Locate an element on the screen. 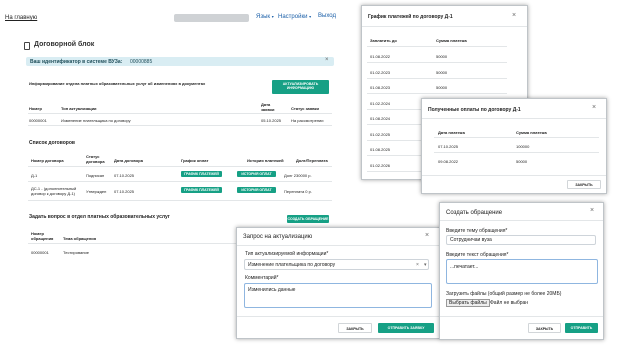 The width and height of the screenshot is (624, 357). contracts-col-date: Дата договора is located at coordinates (128, 160).